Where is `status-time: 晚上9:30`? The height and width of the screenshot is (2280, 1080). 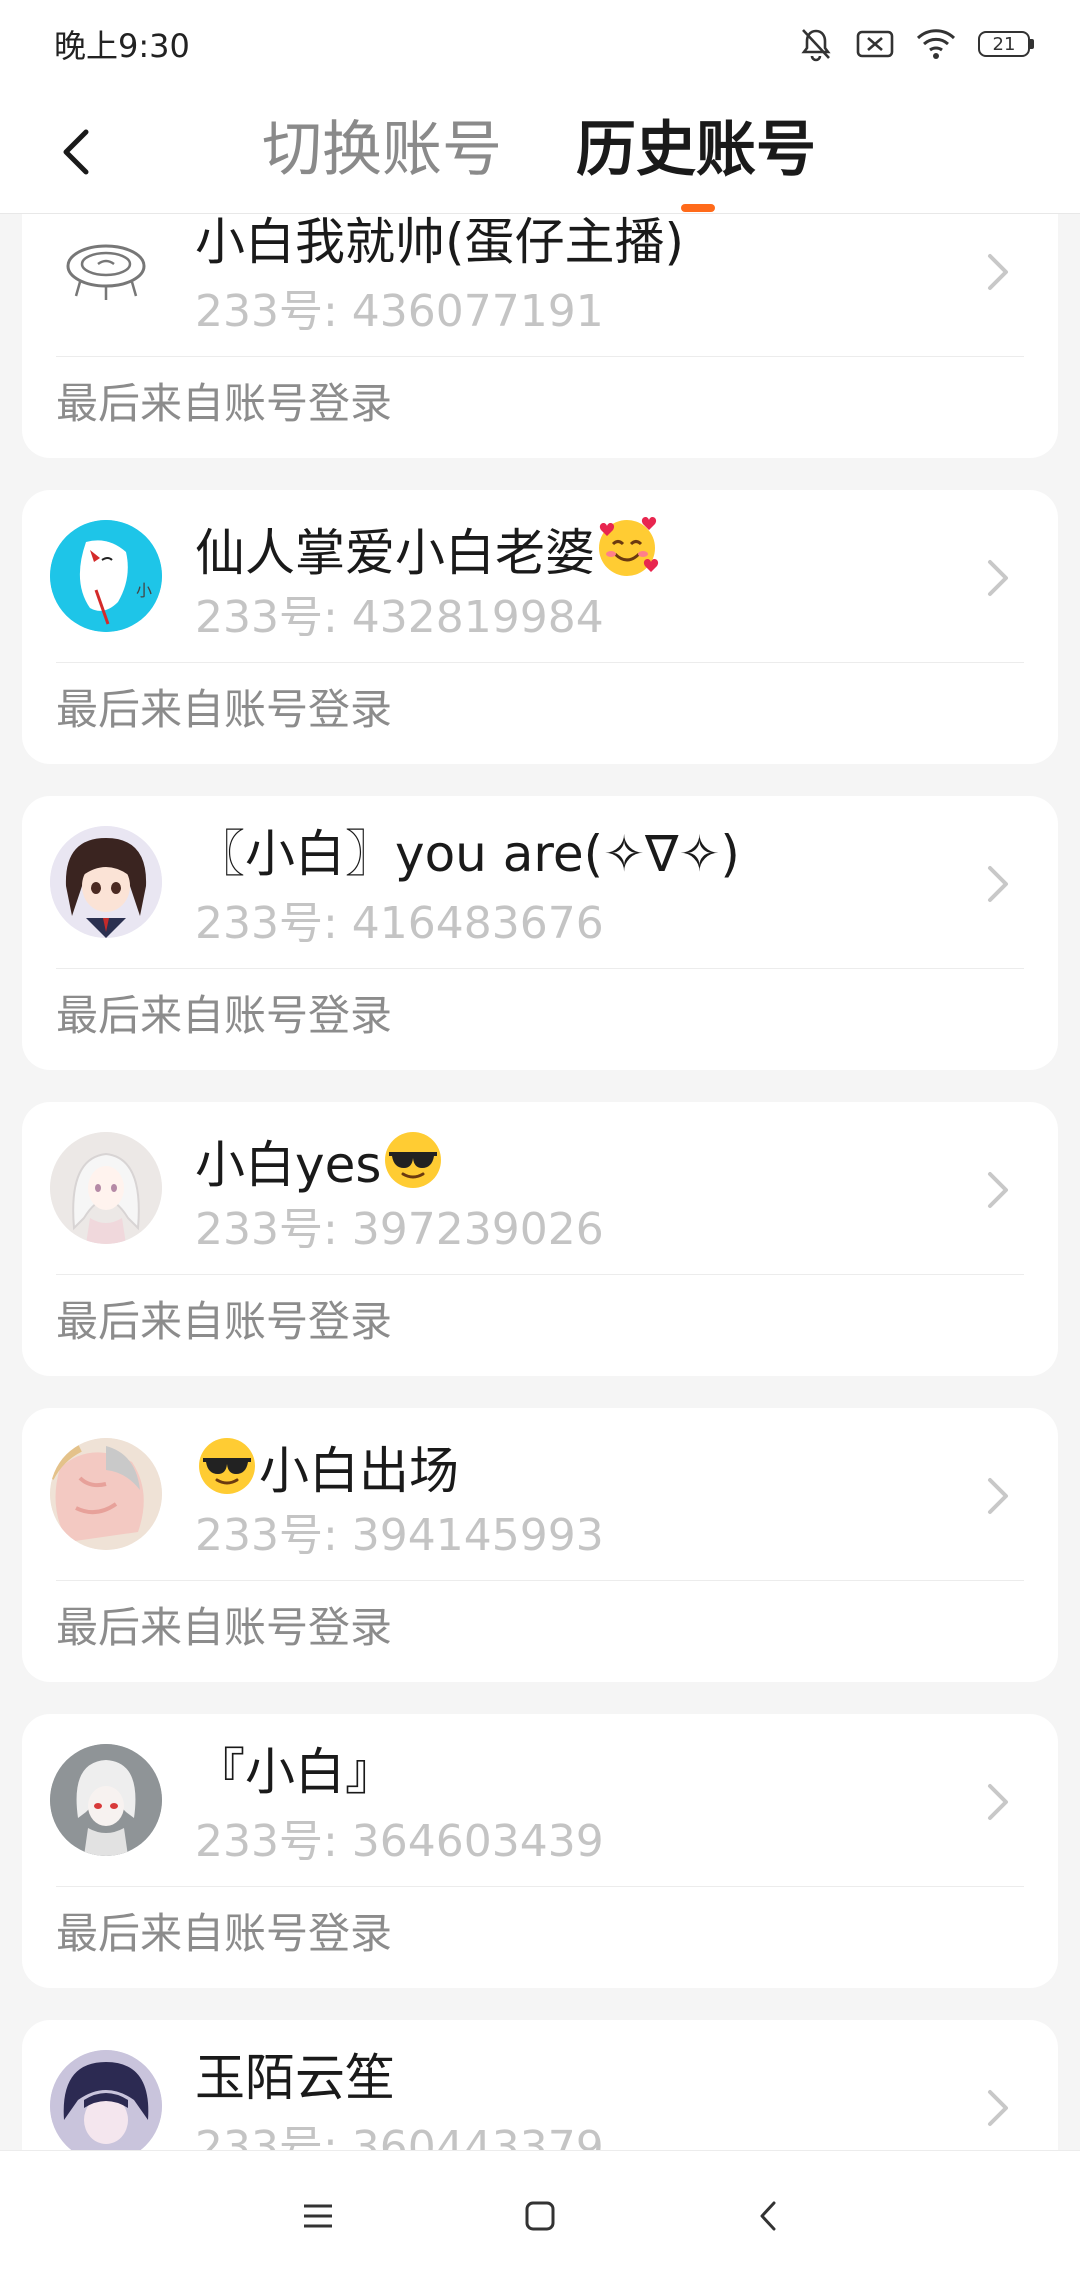 status-time: 晚上9:30 is located at coordinates (122, 46).